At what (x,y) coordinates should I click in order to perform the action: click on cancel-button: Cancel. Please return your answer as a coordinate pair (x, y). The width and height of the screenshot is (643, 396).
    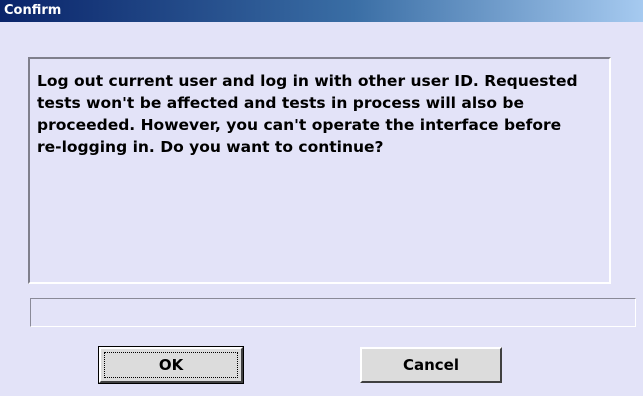
    Looking at the image, I should click on (431, 365).